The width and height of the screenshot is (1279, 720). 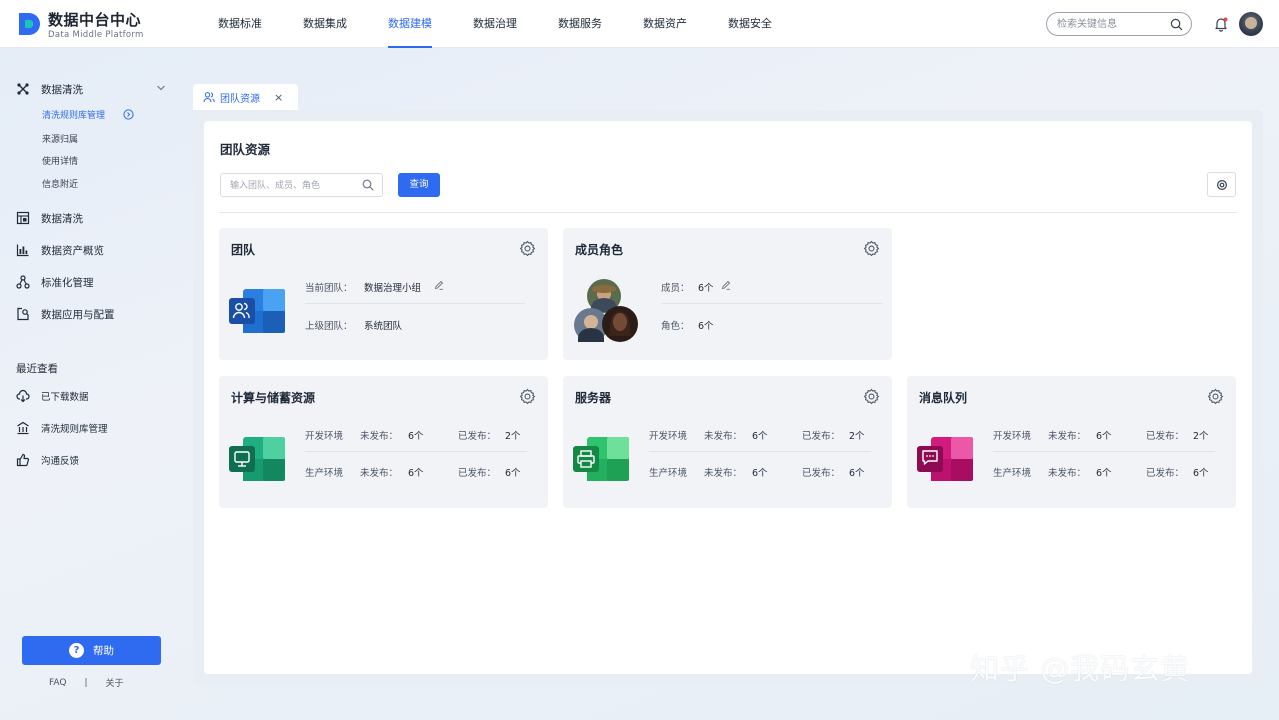 I want to click on published-value: 6个, so click(x=513, y=473).